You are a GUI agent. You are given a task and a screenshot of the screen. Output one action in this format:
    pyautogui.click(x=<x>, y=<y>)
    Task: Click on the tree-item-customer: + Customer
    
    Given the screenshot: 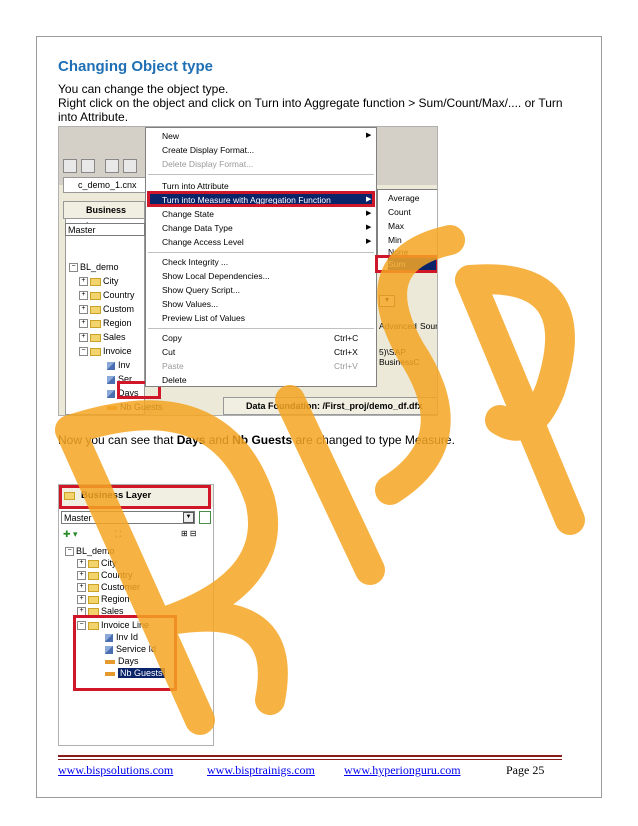 What is the action you would take?
    pyautogui.click(x=108, y=587)
    